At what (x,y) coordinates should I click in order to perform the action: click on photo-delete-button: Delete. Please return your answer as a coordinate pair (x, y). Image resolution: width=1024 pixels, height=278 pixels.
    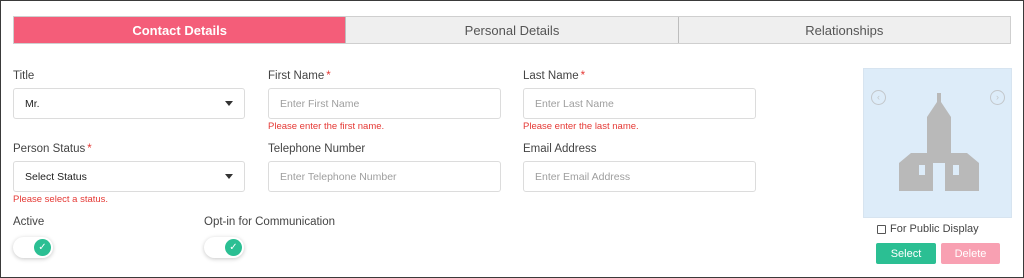
    Looking at the image, I should click on (970, 253).